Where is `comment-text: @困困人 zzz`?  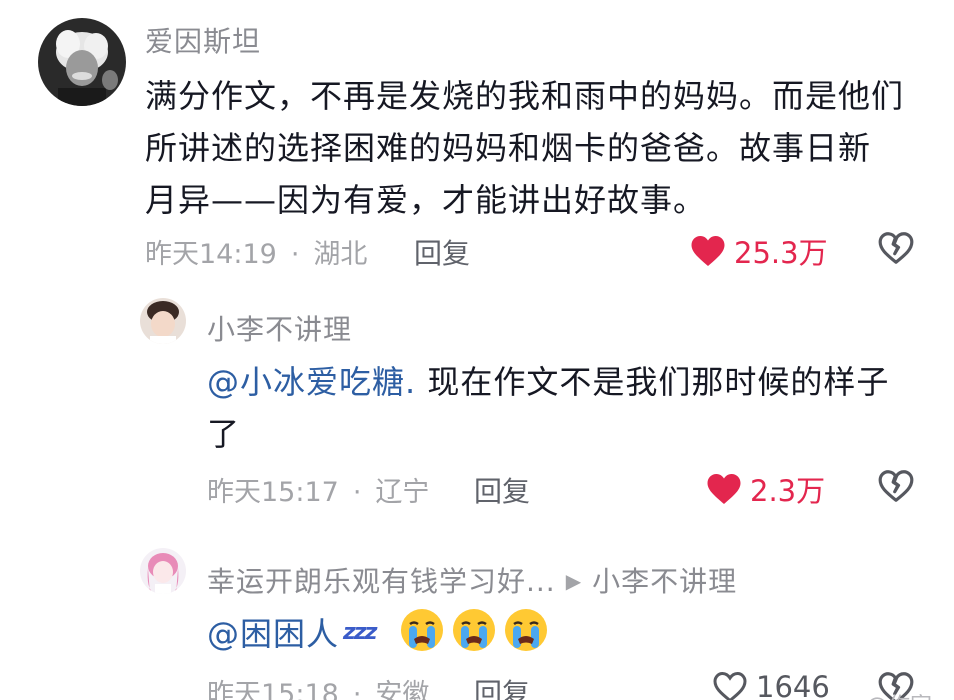
comment-text: @困困人 zzz is located at coordinates (381, 632).